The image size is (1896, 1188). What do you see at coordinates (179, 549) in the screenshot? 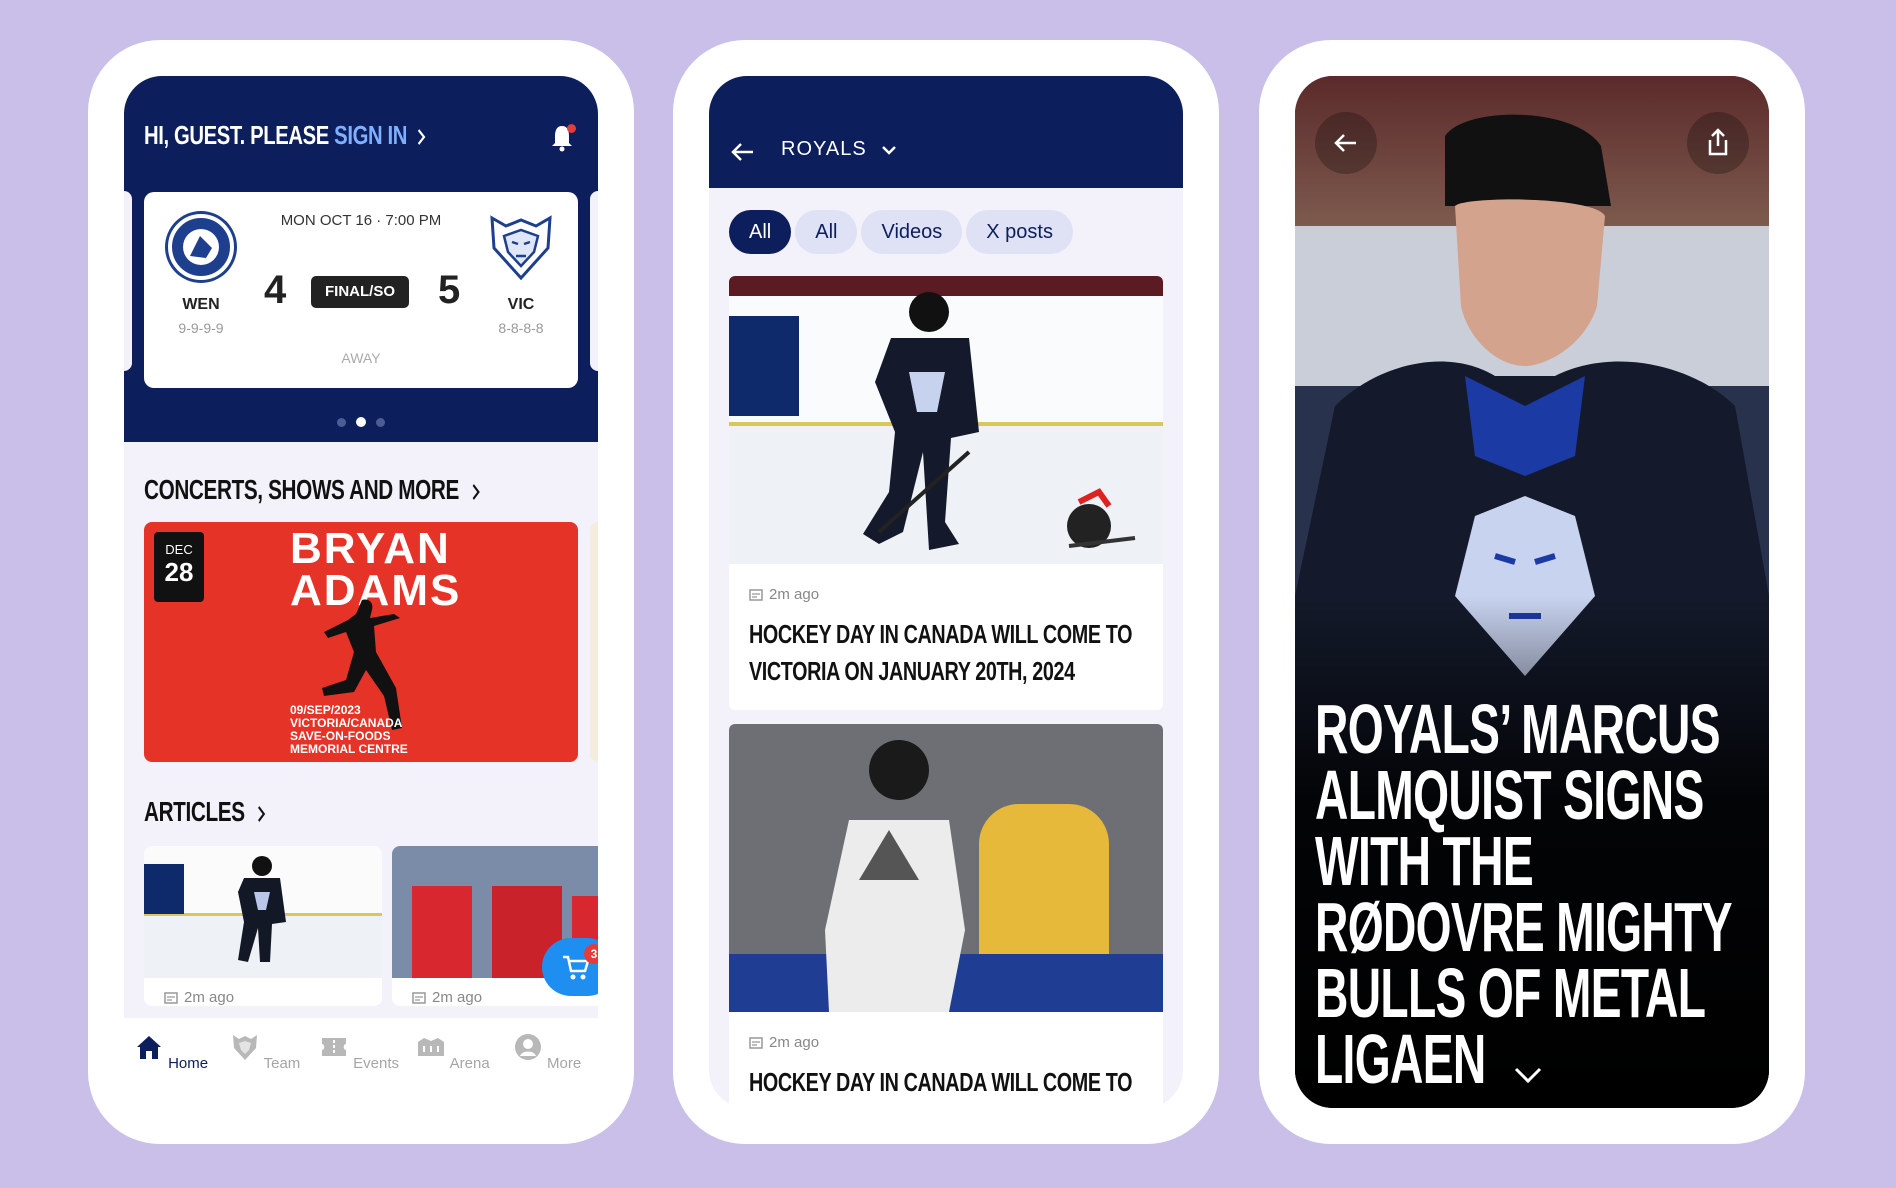
I see `event-month: DEC` at bounding box center [179, 549].